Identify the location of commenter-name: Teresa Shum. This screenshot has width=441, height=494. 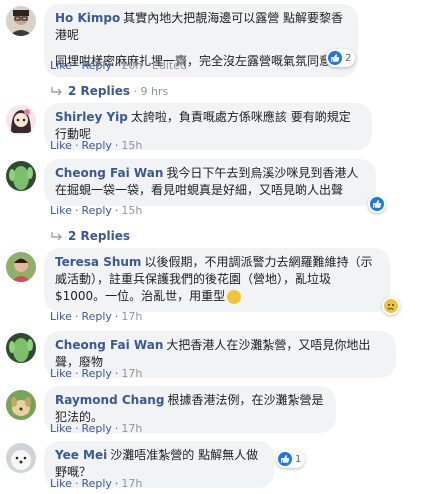
(98, 262).